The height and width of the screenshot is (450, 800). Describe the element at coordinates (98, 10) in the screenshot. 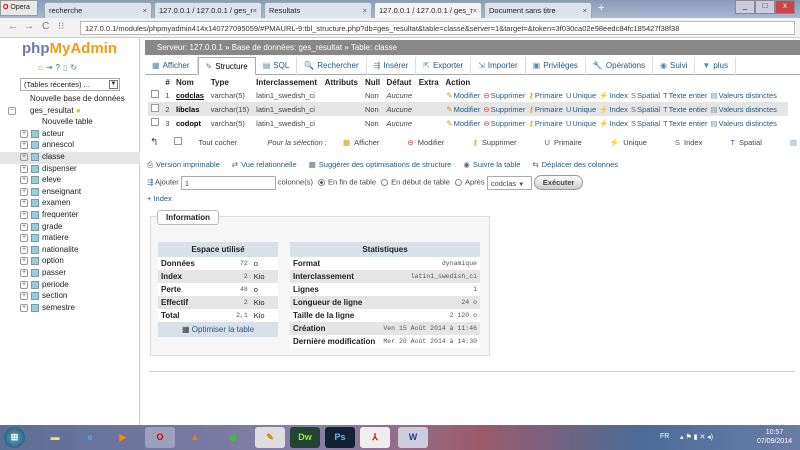

I see `browser-tab: recherche ×` at that location.